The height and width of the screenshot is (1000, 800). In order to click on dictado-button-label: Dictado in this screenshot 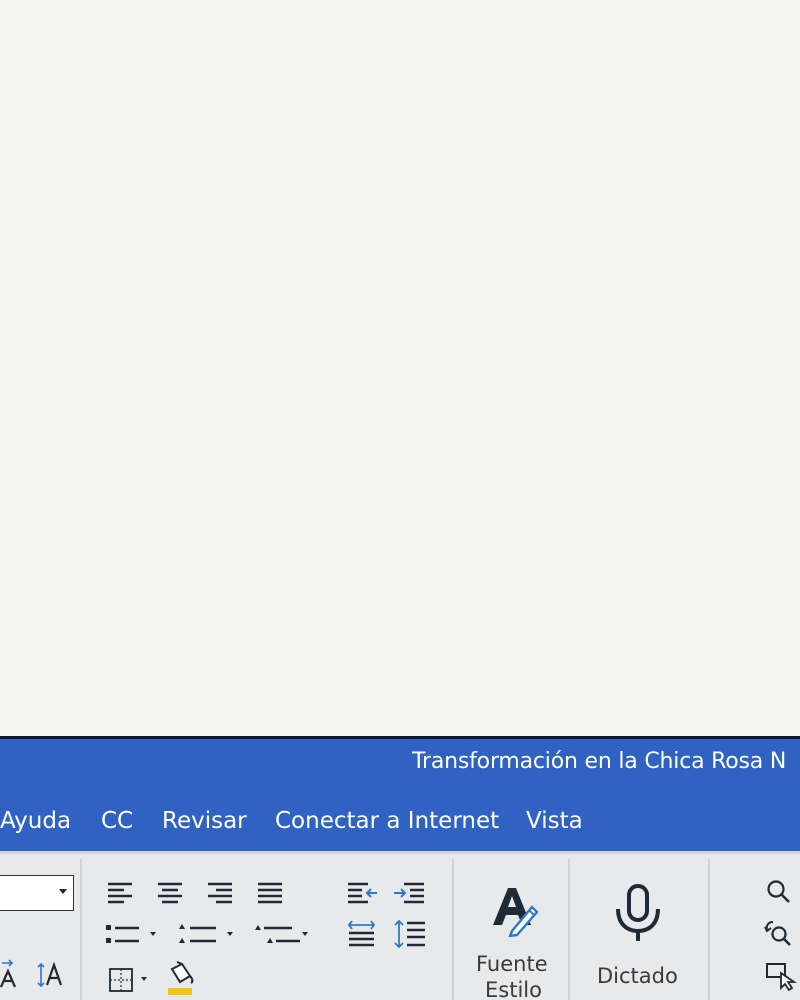, I will do `click(637, 976)`.